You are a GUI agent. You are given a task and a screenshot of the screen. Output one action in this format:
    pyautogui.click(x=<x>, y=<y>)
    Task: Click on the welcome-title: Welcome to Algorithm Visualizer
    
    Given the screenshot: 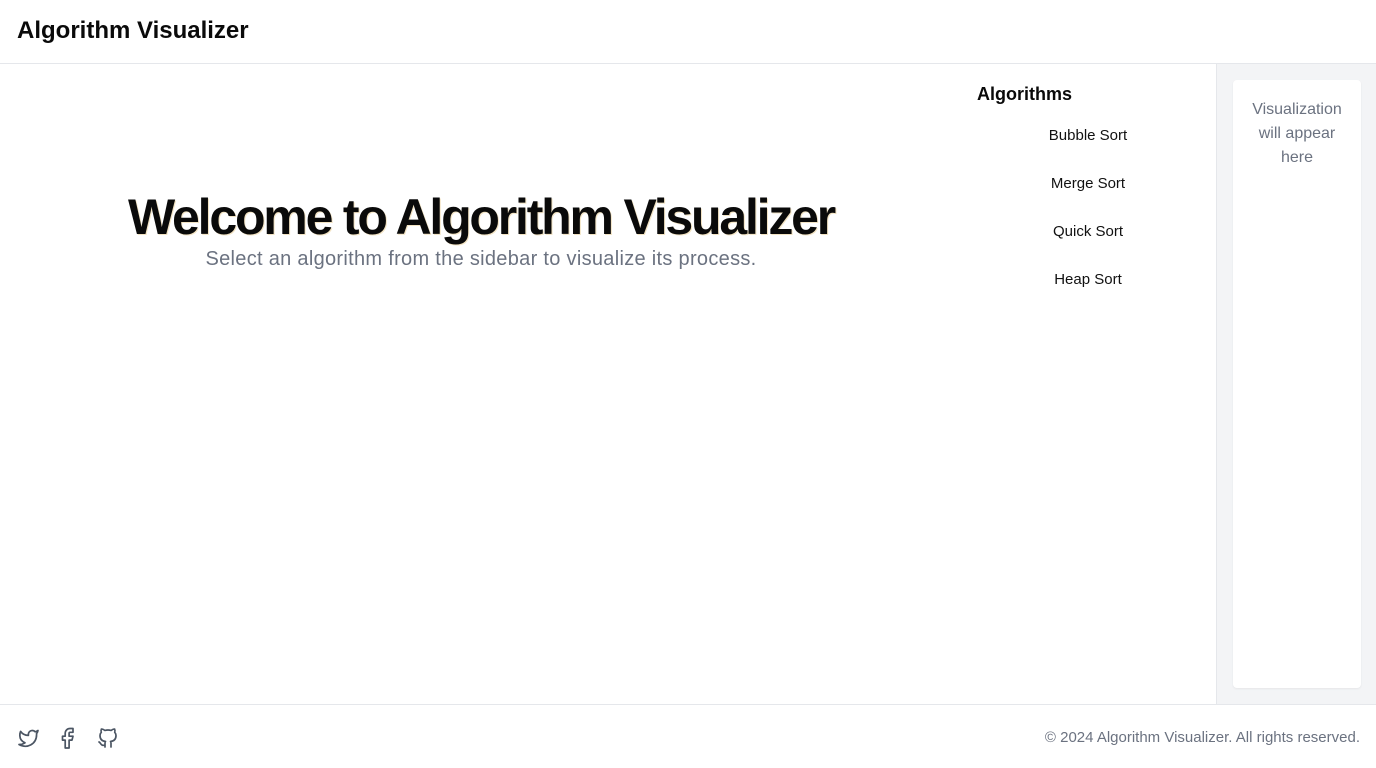 What is the action you would take?
    pyautogui.click(x=481, y=217)
    